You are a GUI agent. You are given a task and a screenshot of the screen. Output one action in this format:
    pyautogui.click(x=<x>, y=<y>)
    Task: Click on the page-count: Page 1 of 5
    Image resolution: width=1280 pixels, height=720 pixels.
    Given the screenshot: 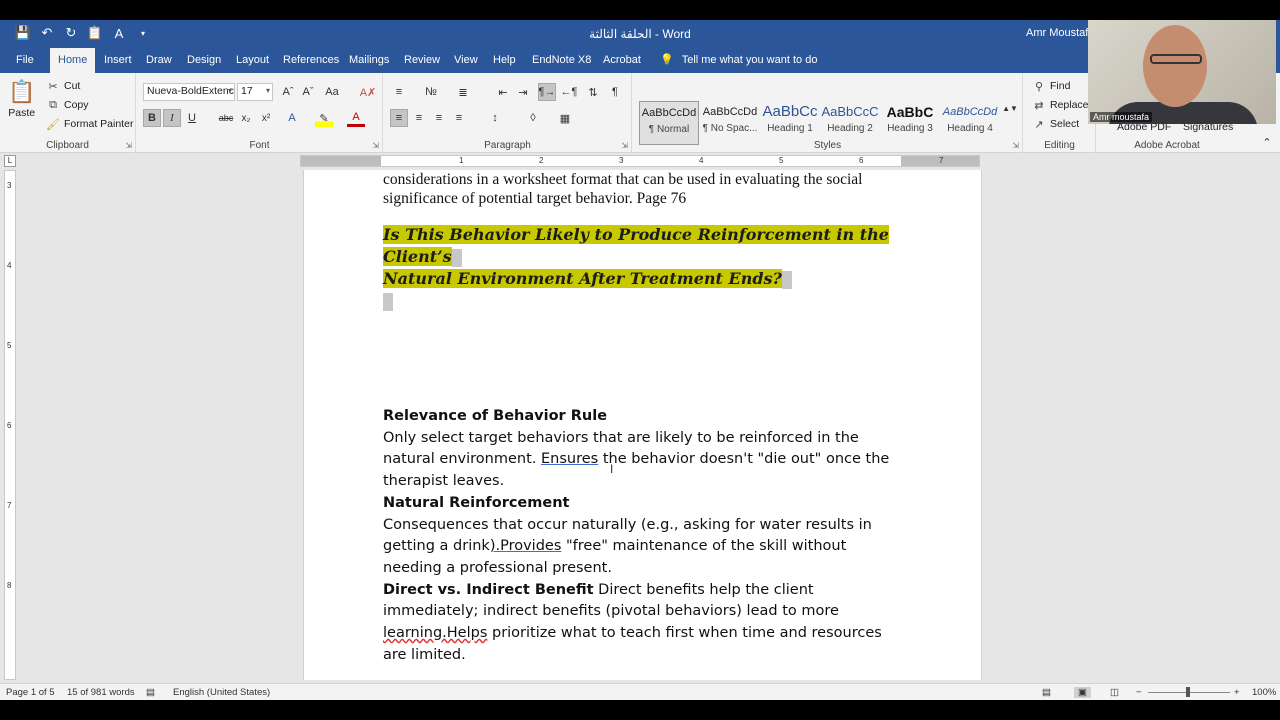 What is the action you would take?
    pyautogui.click(x=30, y=692)
    